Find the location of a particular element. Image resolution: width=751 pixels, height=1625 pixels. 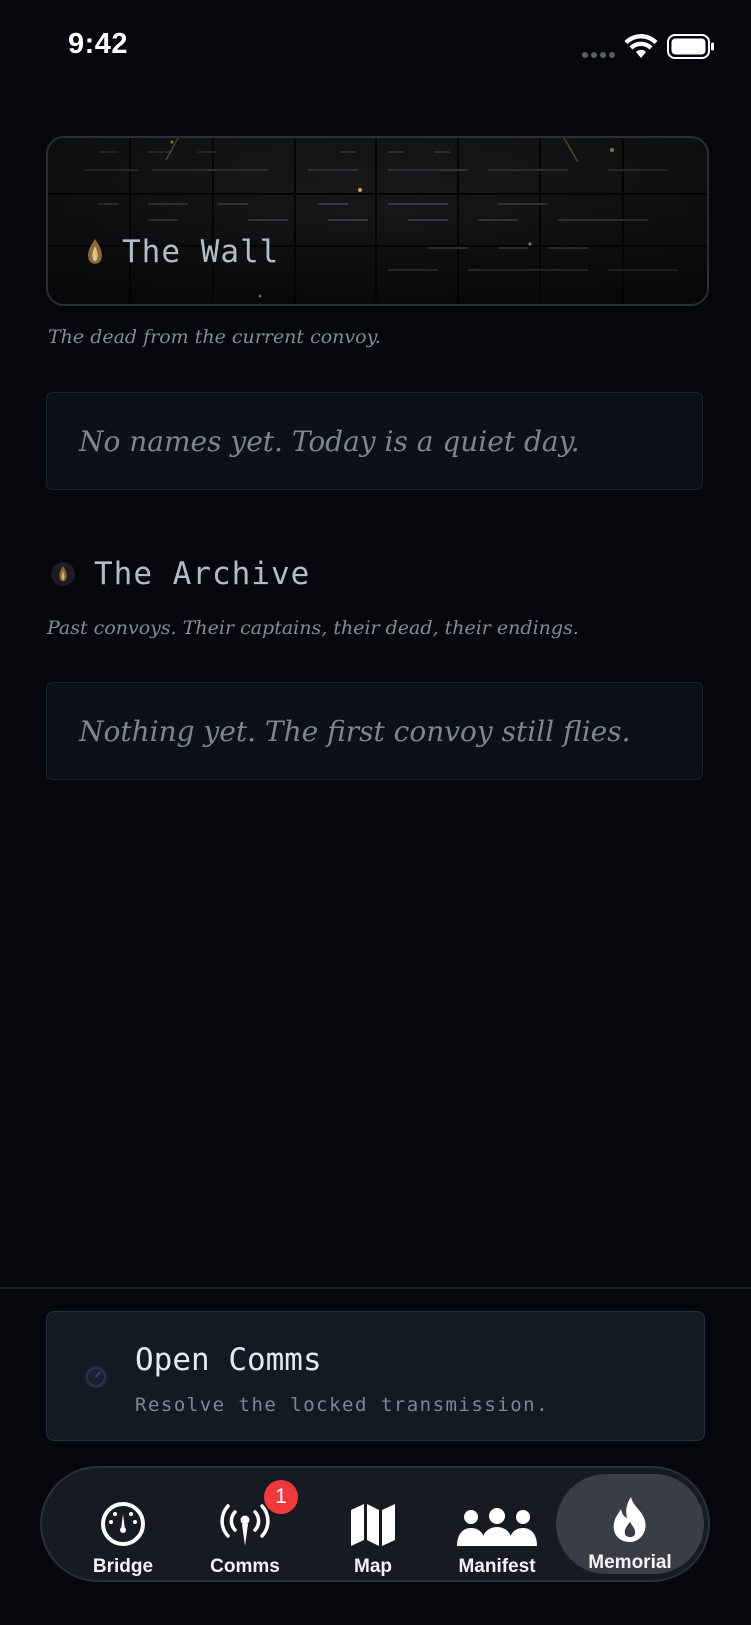

tab-memorial: Memorial is located at coordinates (630, 1524).